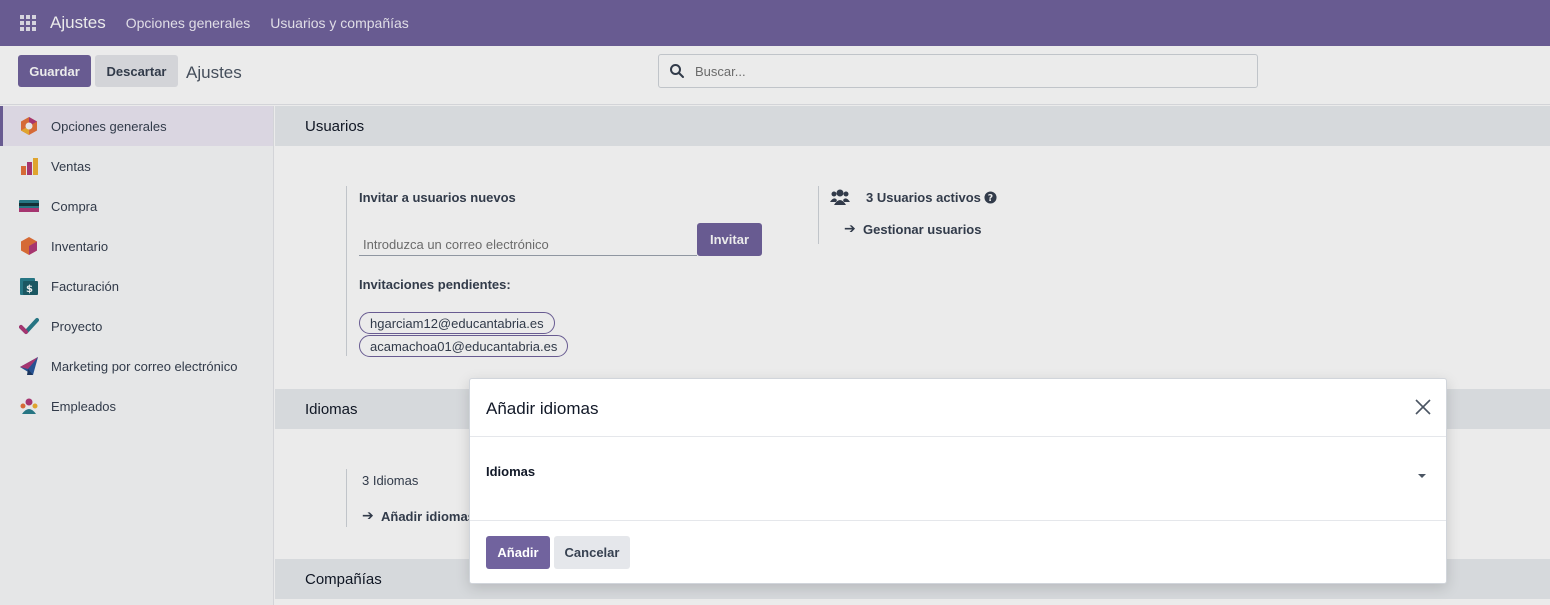 The image size is (1550, 605). What do you see at coordinates (1423, 407) in the screenshot?
I see `close-icon` at bounding box center [1423, 407].